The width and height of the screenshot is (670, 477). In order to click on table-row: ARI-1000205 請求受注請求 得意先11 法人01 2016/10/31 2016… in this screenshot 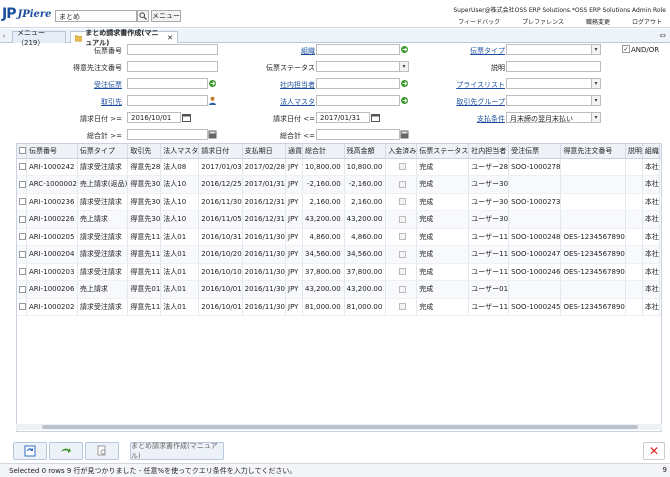, I will do `click(339, 237)`.